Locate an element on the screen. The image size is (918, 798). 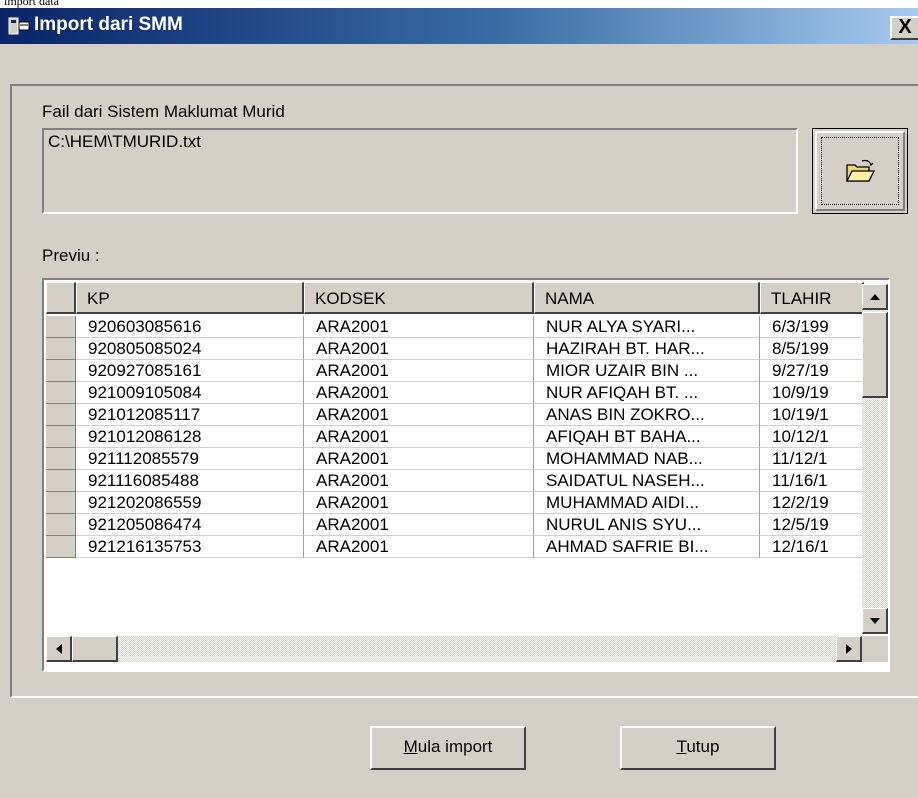
close-button: Tutup is located at coordinates (698, 748).